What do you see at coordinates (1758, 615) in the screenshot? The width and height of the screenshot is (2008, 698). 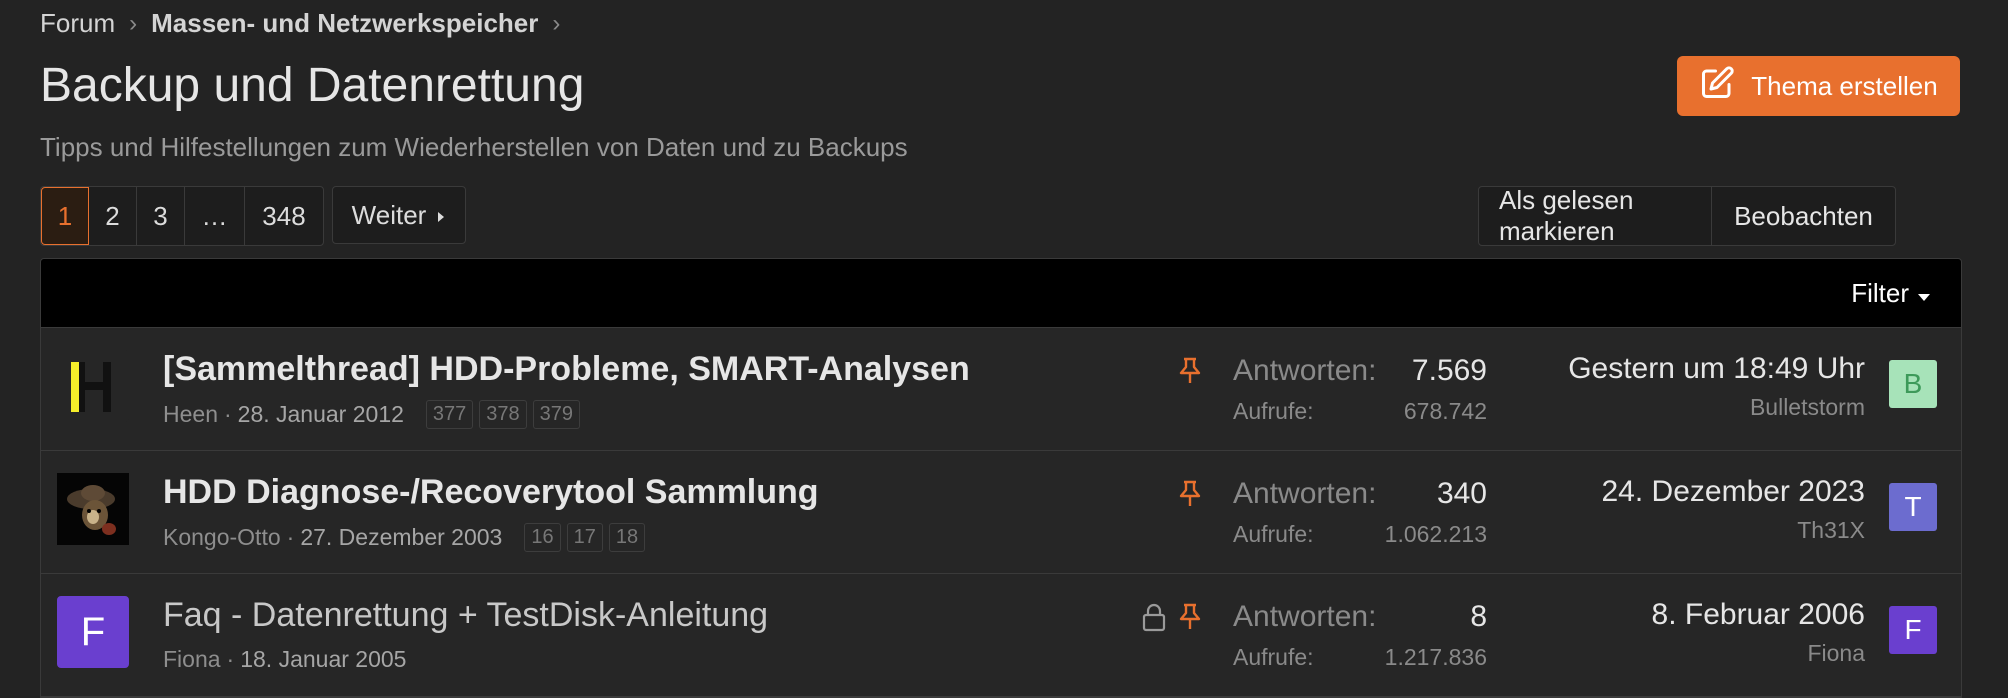 I see `last-post-date: 8. Februar 2006` at bounding box center [1758, 615].